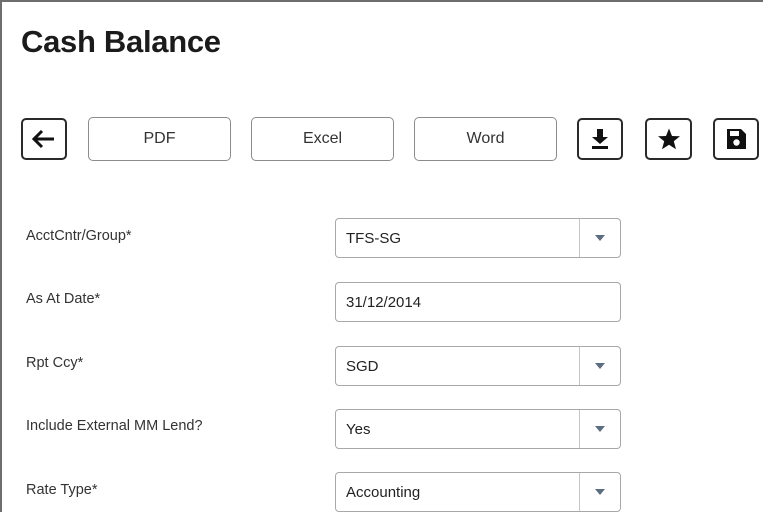 The height and width of the screenshot is (512, 763). I want to click on as-at-date-value: 31/12/2014, so click(384, 302).